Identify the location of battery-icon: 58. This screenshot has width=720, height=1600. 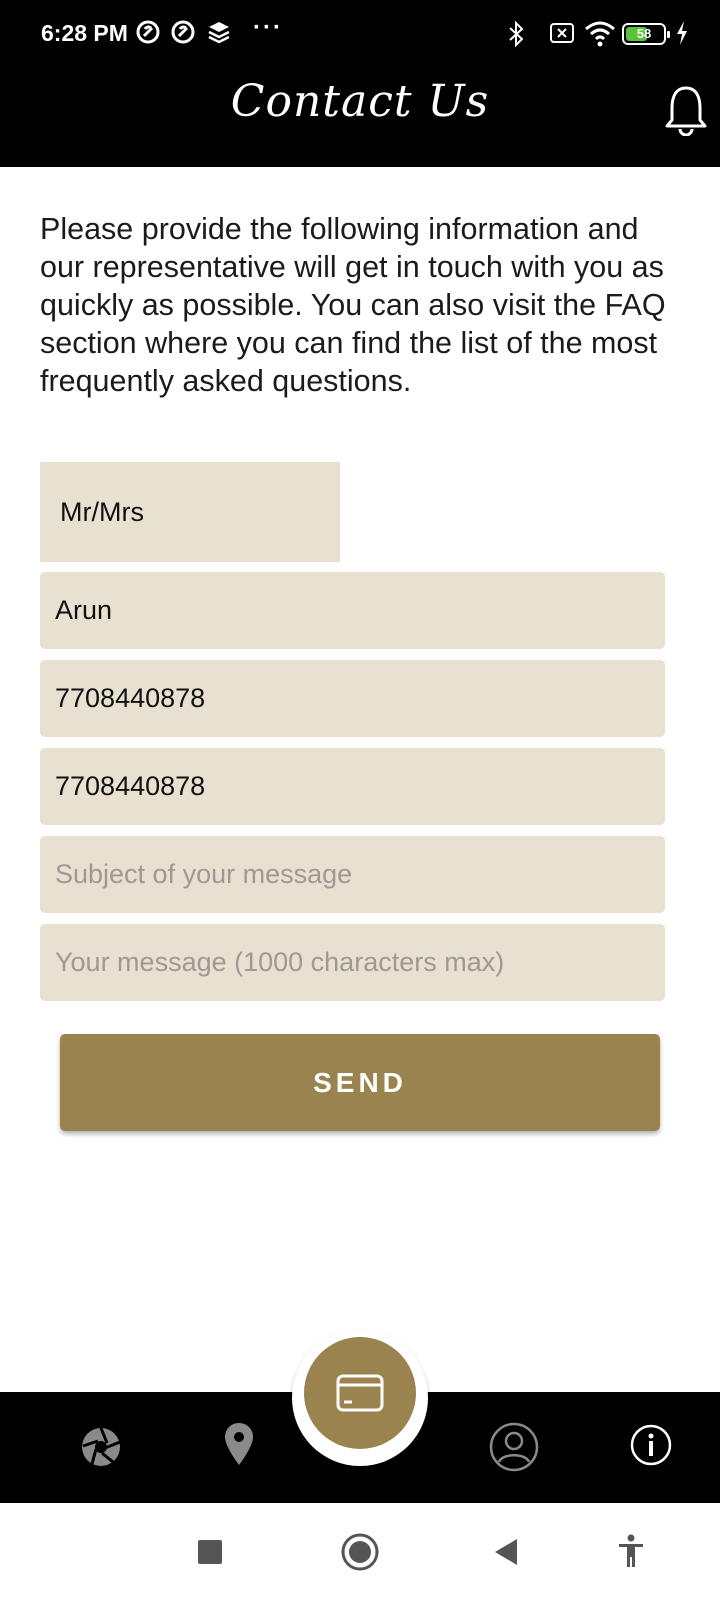
(646, 34).